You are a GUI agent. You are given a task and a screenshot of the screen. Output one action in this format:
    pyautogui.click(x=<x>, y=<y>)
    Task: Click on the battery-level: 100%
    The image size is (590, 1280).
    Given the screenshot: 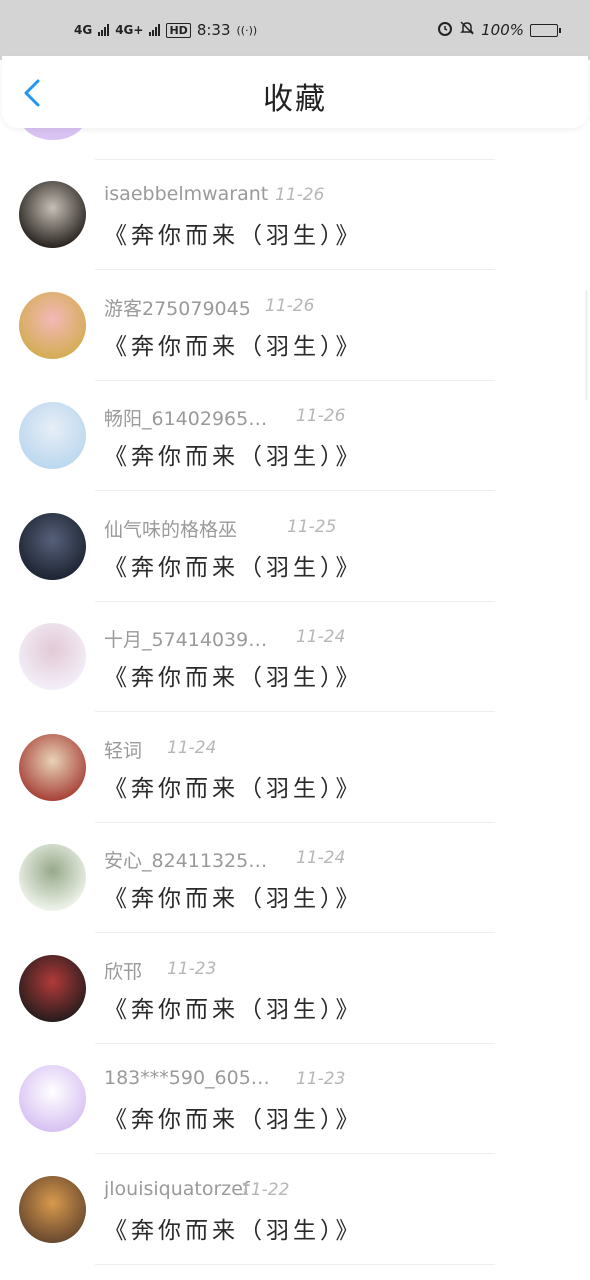 What is the action you would take?
    pyautogui.click(x=502, y=30)
    